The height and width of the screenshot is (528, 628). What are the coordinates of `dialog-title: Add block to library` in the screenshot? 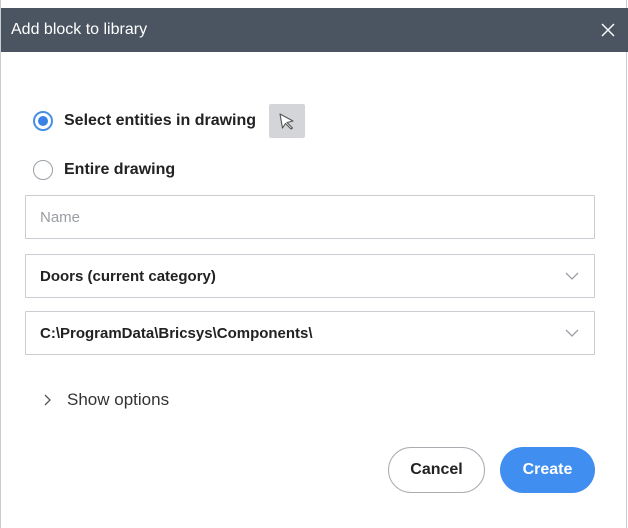 It's located at (79, 29).